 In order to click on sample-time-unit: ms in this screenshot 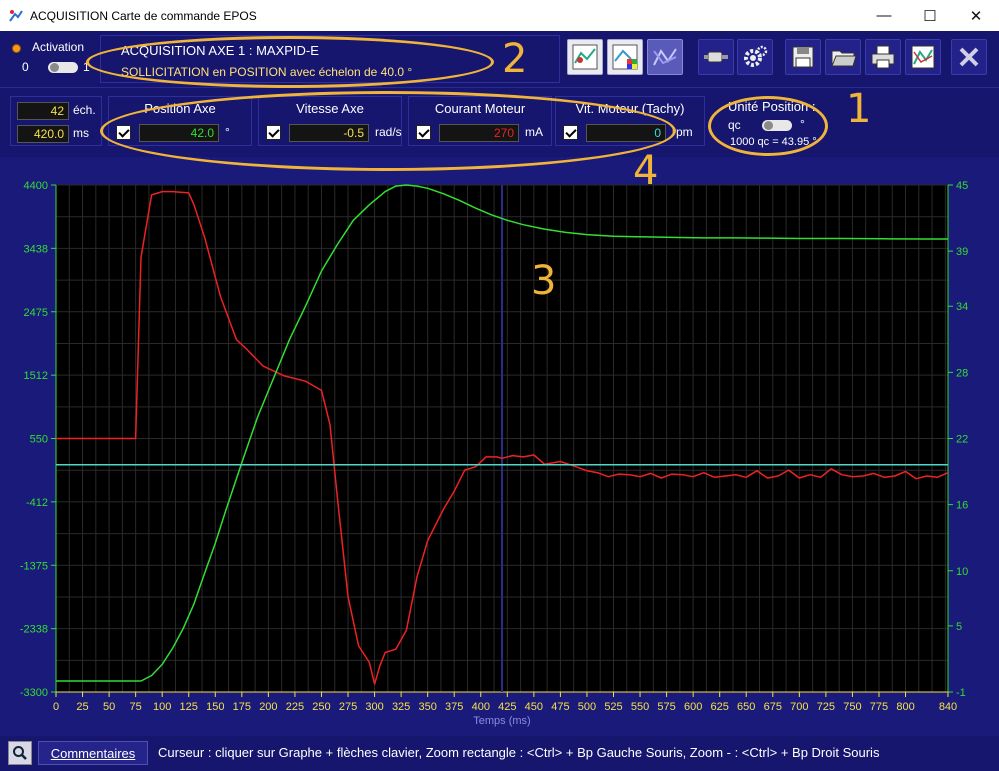, I will do `click(81, 133)`.